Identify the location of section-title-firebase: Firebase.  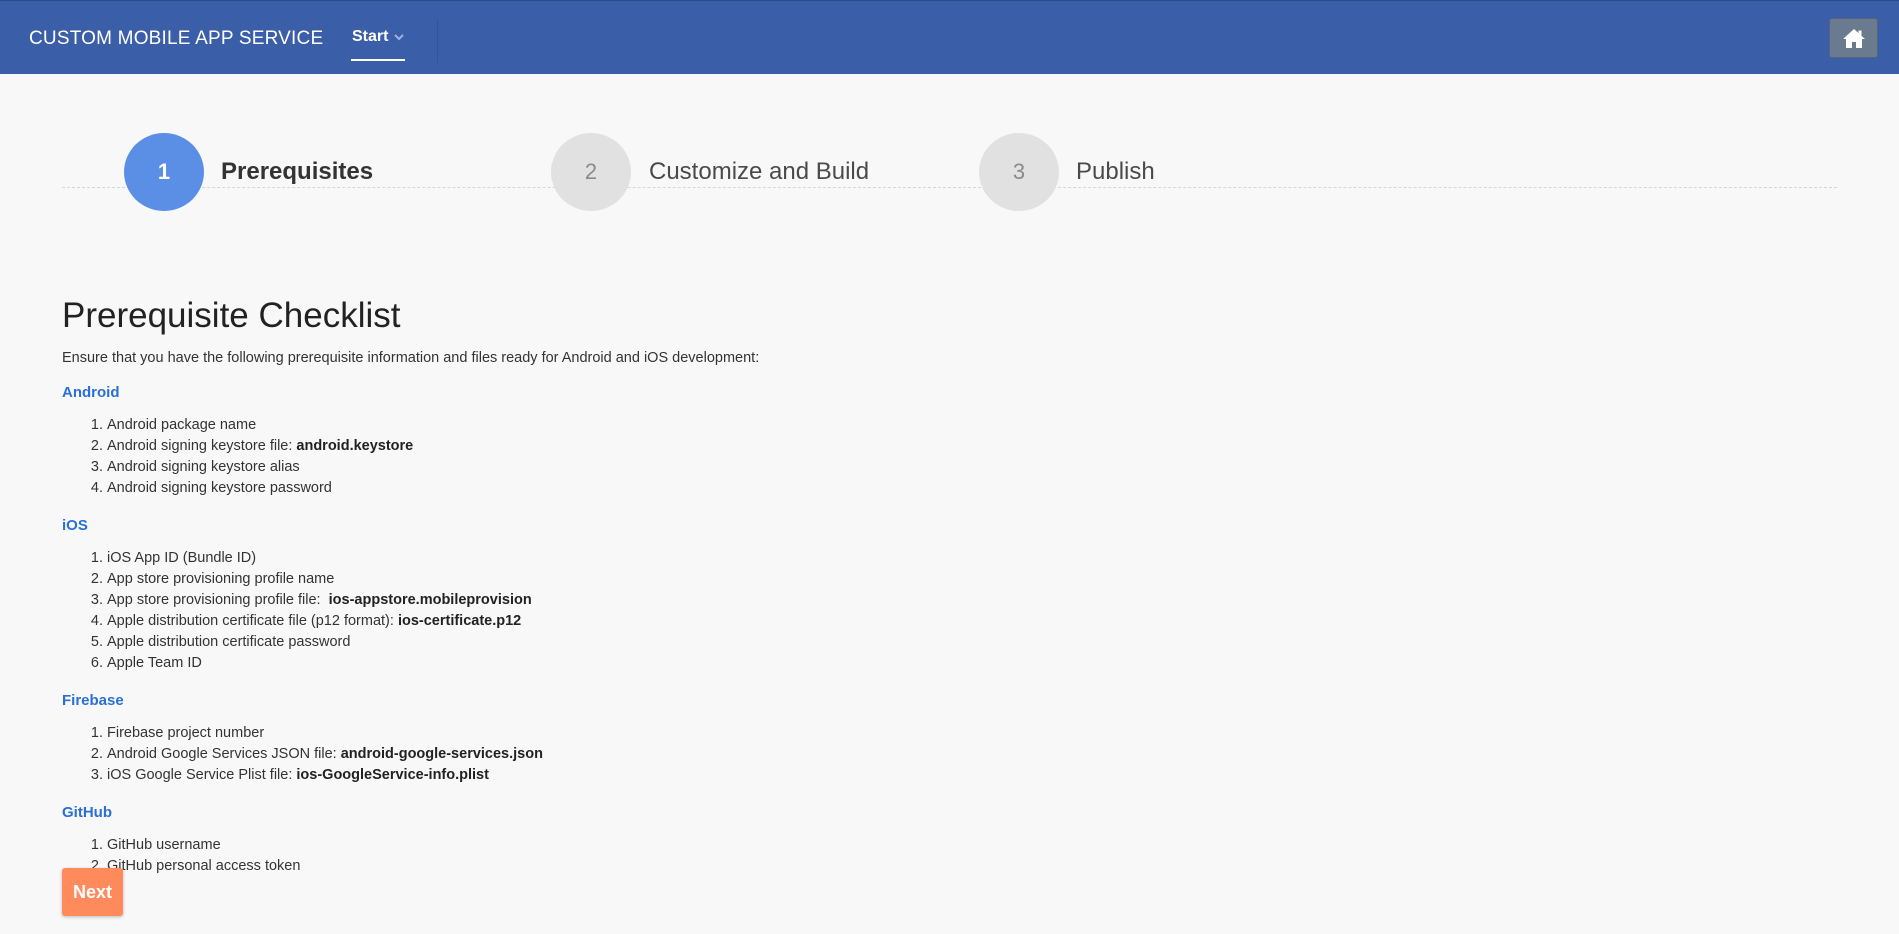
(93, 700).